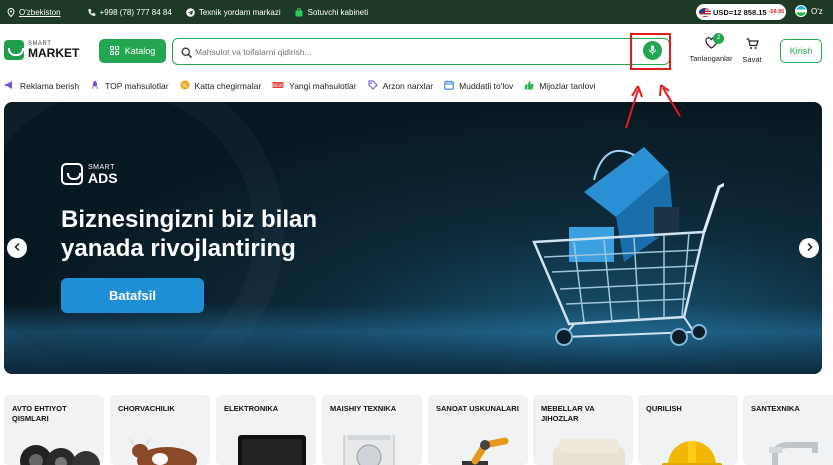  I want to click on category-card-furniture: MEBELLAR VA JIHOZLAR, so click(583, 430).